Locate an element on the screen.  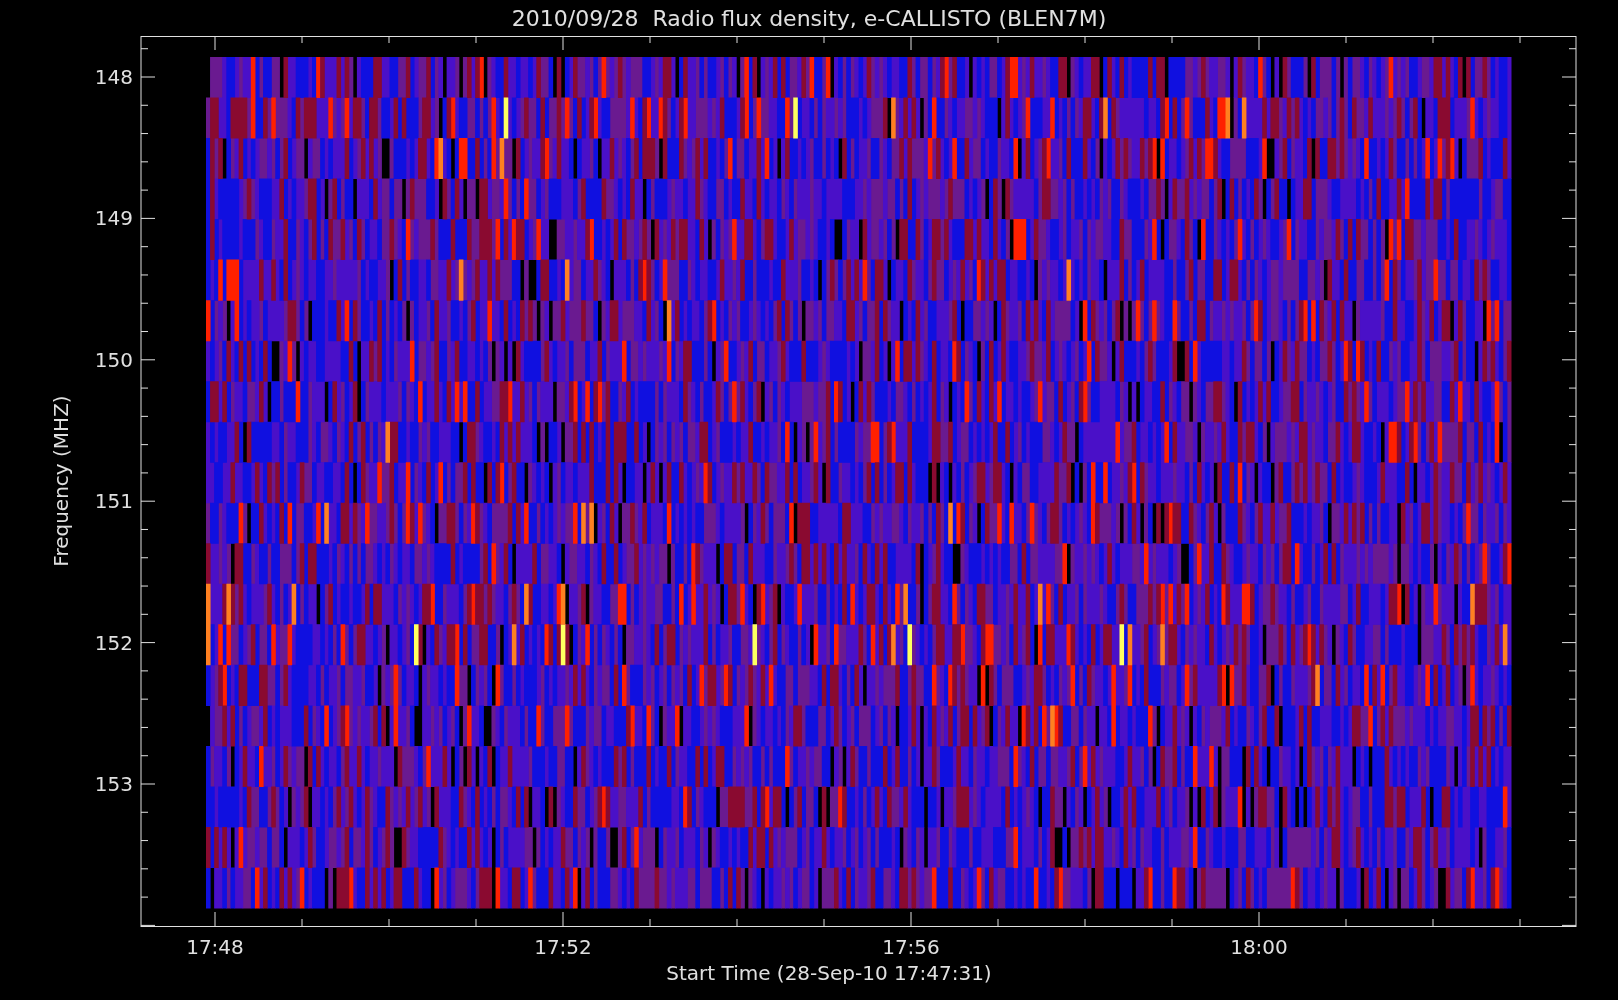
y-tick-label: 148 is located at coordinates (113, 77).